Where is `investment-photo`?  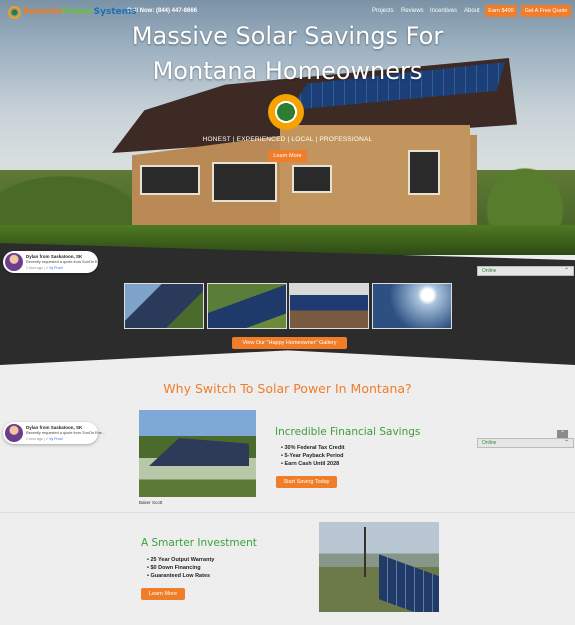
investment-photo is located at coordinates (379, 567).